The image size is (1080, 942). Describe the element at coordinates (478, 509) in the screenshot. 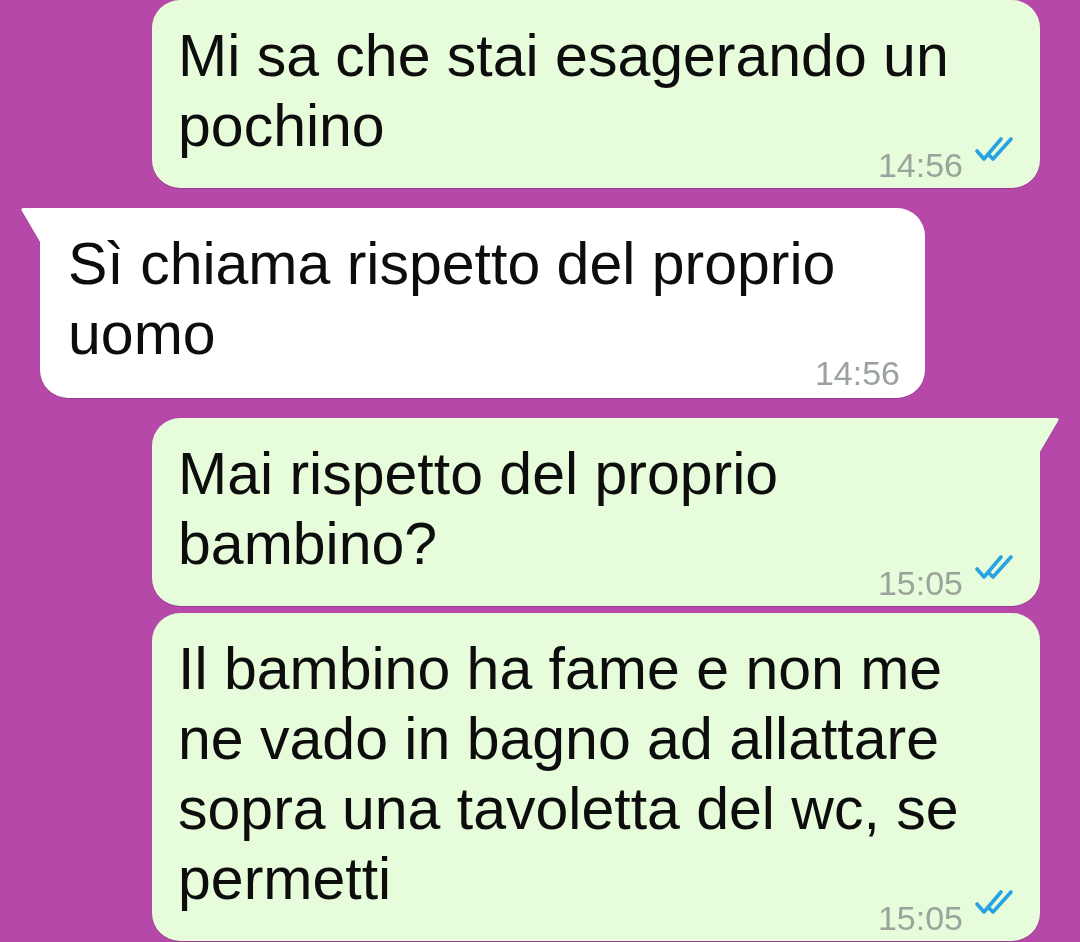

I see `message-text: Mai rispetto del proprio bambino?` at that location.